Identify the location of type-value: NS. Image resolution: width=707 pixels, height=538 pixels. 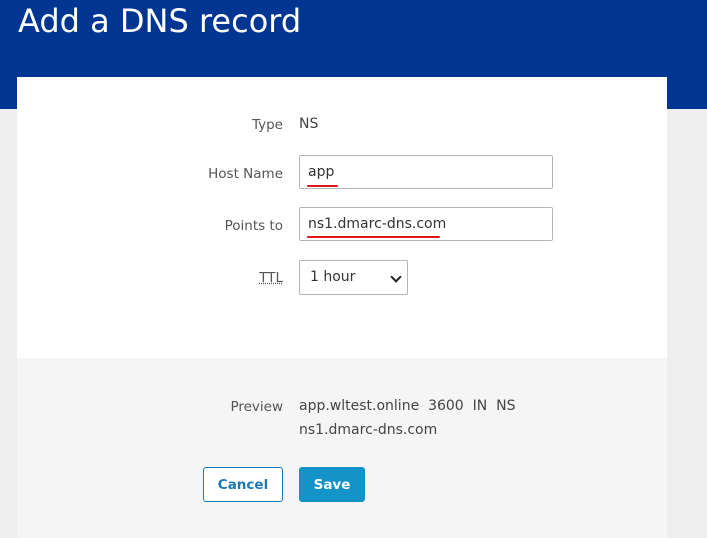
(309, 124).